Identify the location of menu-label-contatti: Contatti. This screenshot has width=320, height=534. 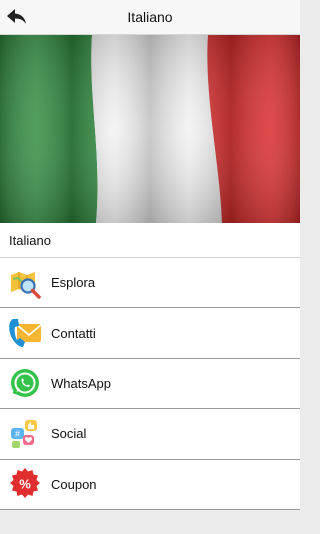
(73, 333).